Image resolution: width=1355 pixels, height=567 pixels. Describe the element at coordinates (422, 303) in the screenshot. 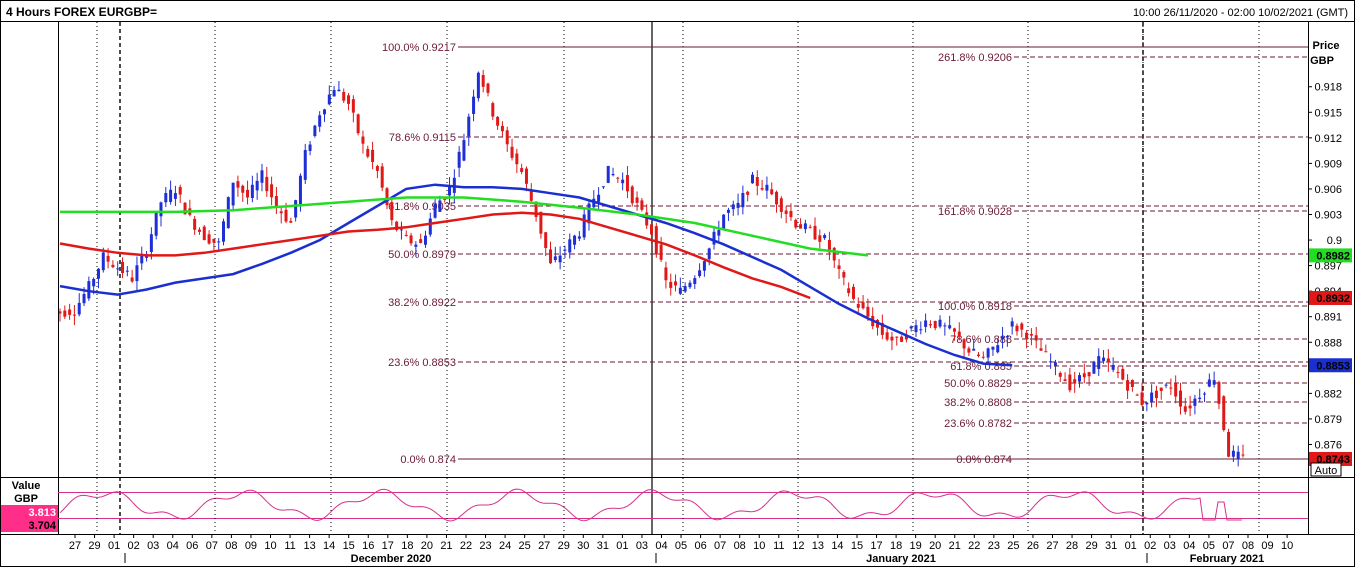

I see `fib1-label: 38.2% 0.8922` at that location.